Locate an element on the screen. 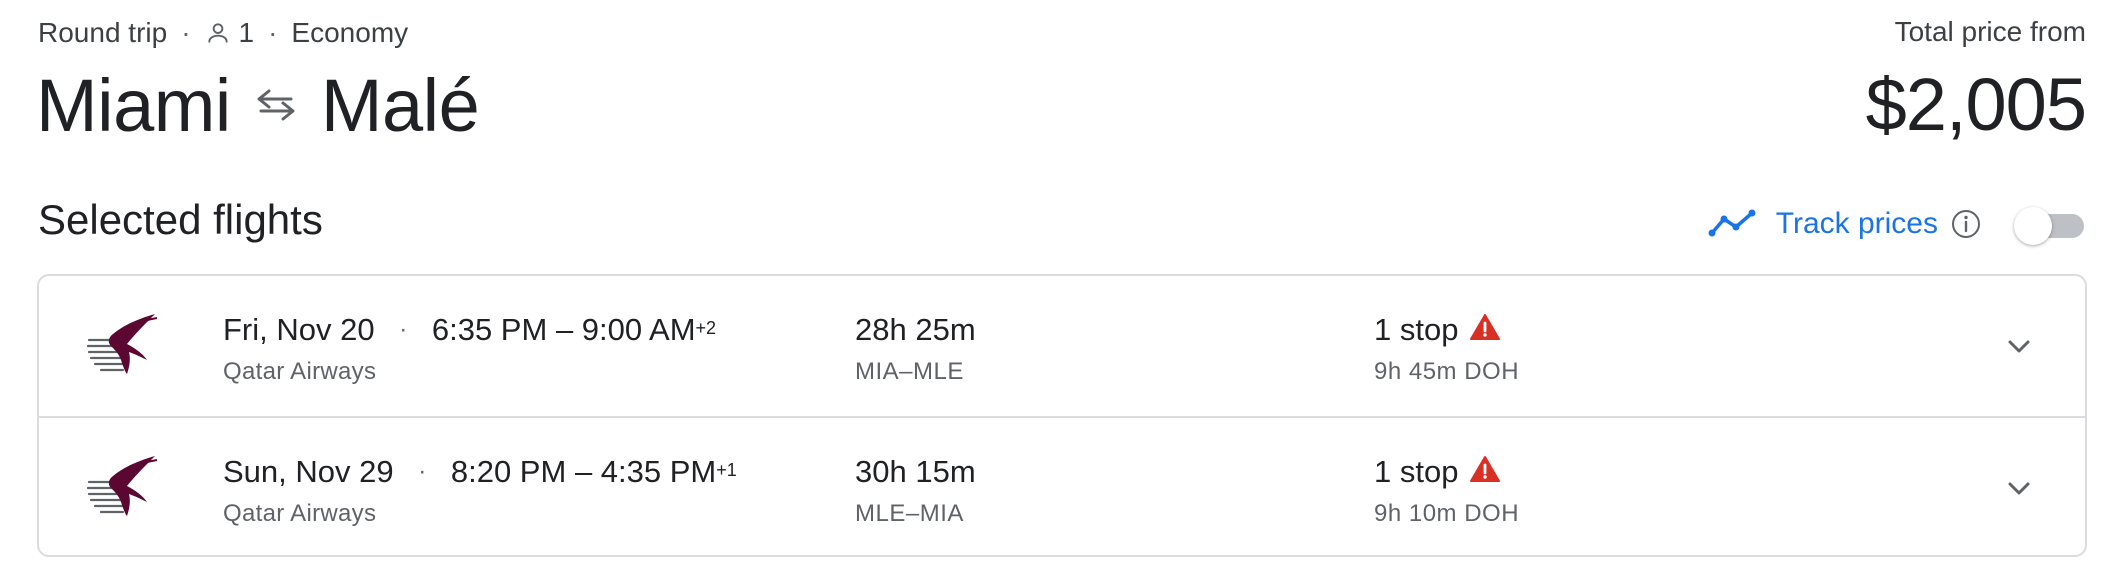 This screenshot has width=2114, height=588. track-prices: Track prices is located at coordinates (1897, 224).